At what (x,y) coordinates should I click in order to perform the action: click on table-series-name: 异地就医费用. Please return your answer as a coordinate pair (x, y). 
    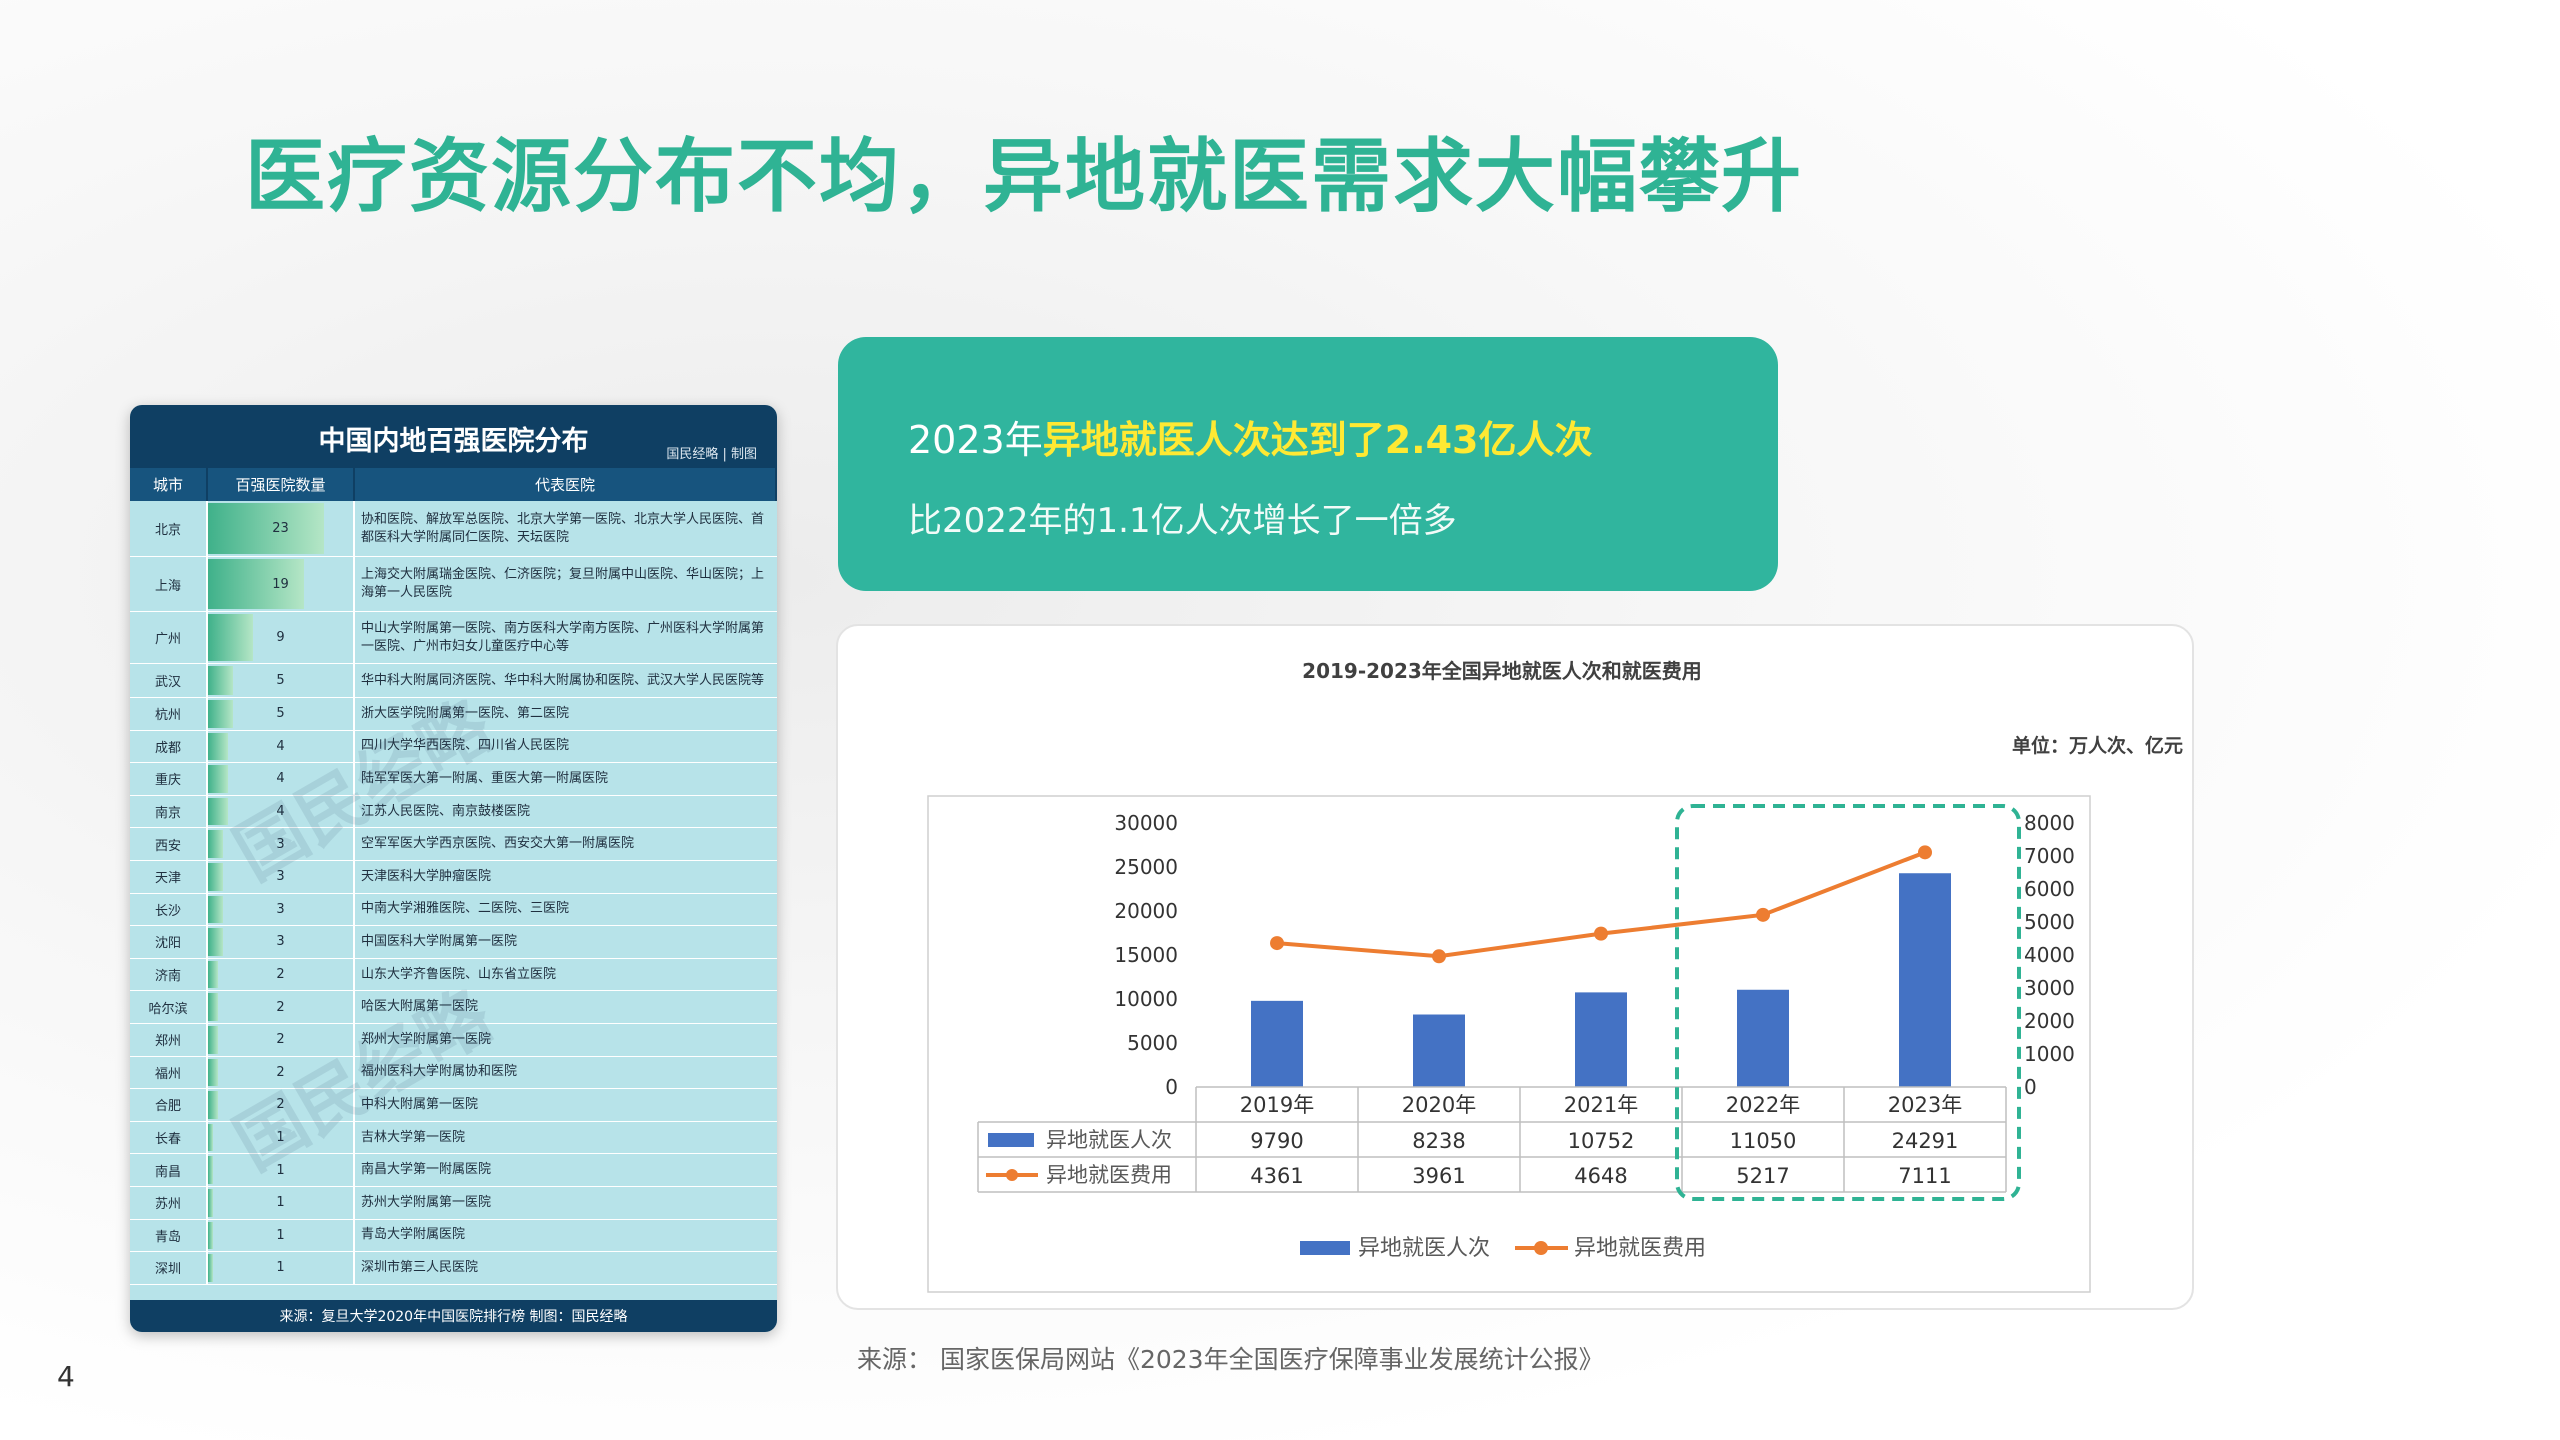
    Looking at the image, I should click on (1109, 1175).